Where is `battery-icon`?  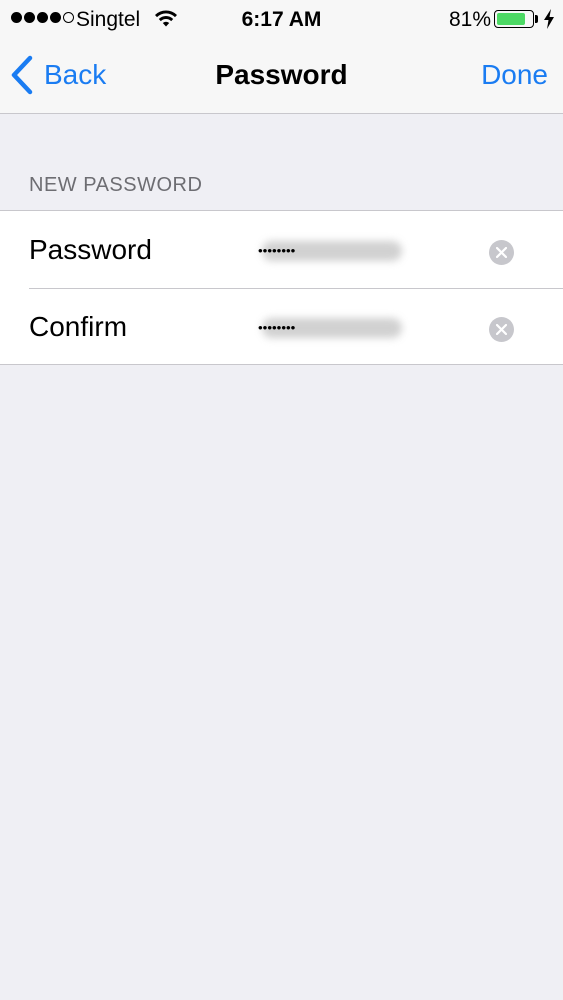 battery-icon is located at coordinates (514, 19).